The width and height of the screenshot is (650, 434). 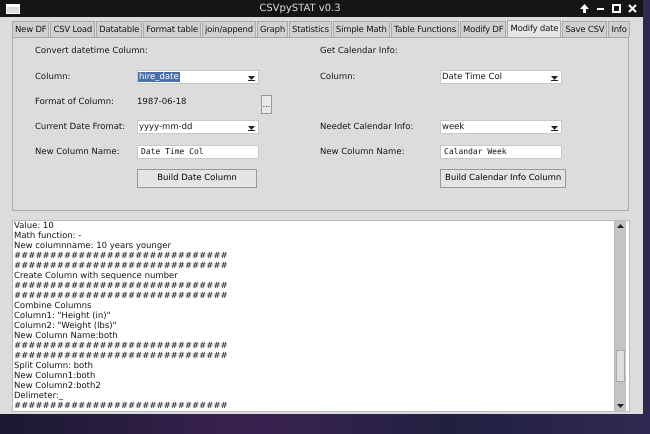 What do you see at coordinates (534, 28) in the screenshot?
I see `tab: Modify date` at bounding box center [534, 28].